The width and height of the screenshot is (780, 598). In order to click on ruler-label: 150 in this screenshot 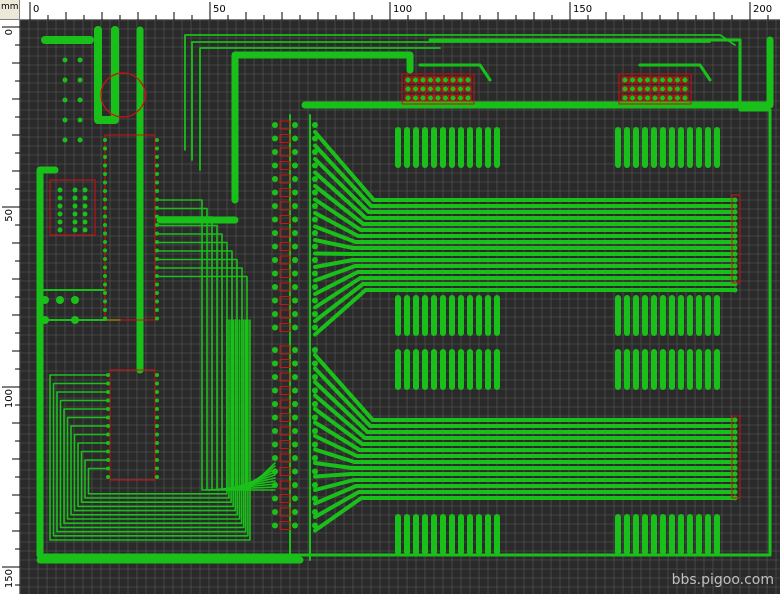, I will do `click(9, 578)`.